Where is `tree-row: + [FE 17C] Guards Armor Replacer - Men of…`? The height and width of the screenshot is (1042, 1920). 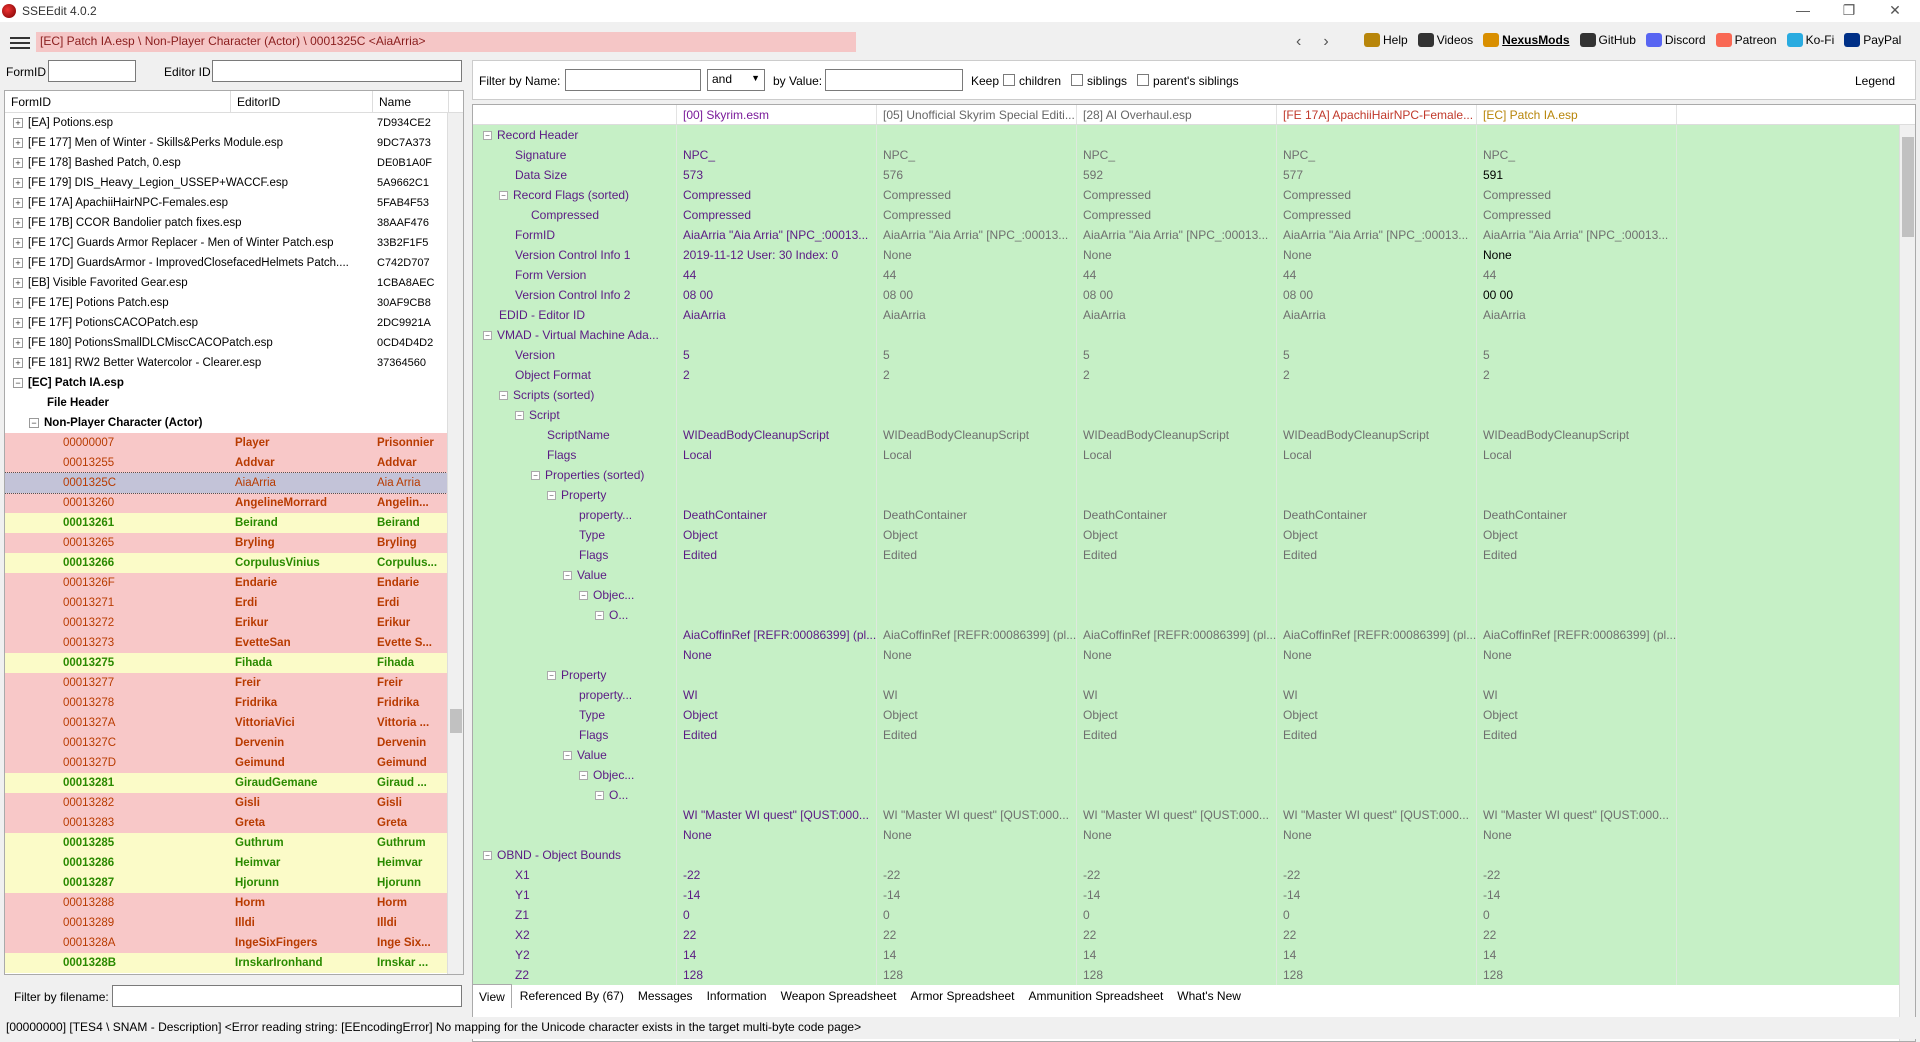
tree-row: + [FE 17C] Guards Armor Replacer - Men of… is located at coordinates (234, 243).